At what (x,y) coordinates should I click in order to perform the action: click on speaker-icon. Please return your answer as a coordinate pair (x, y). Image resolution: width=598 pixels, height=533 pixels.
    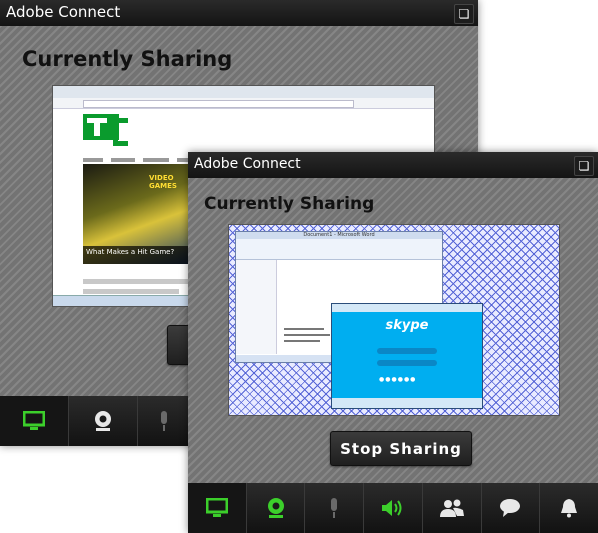
    Looking at the image, I should click on (392, 508).